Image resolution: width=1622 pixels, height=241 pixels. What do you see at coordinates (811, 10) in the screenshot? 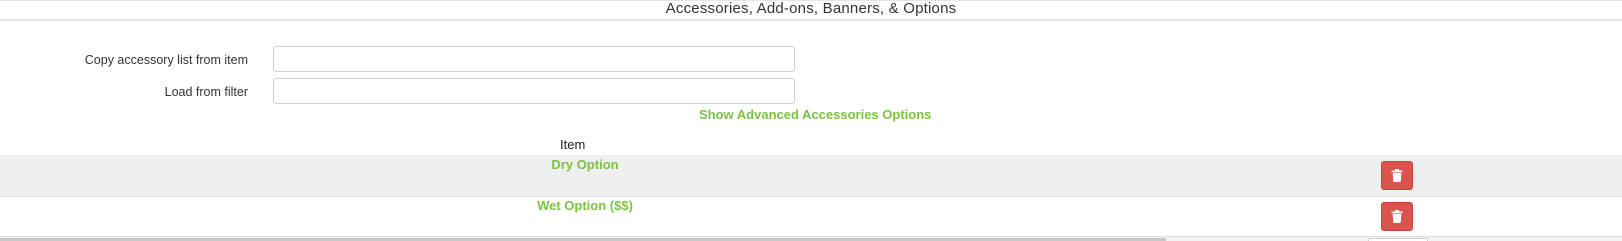
I see `section-title: Accessories, Add-ons, Banners, & Options` at bounding box center [811, 10].